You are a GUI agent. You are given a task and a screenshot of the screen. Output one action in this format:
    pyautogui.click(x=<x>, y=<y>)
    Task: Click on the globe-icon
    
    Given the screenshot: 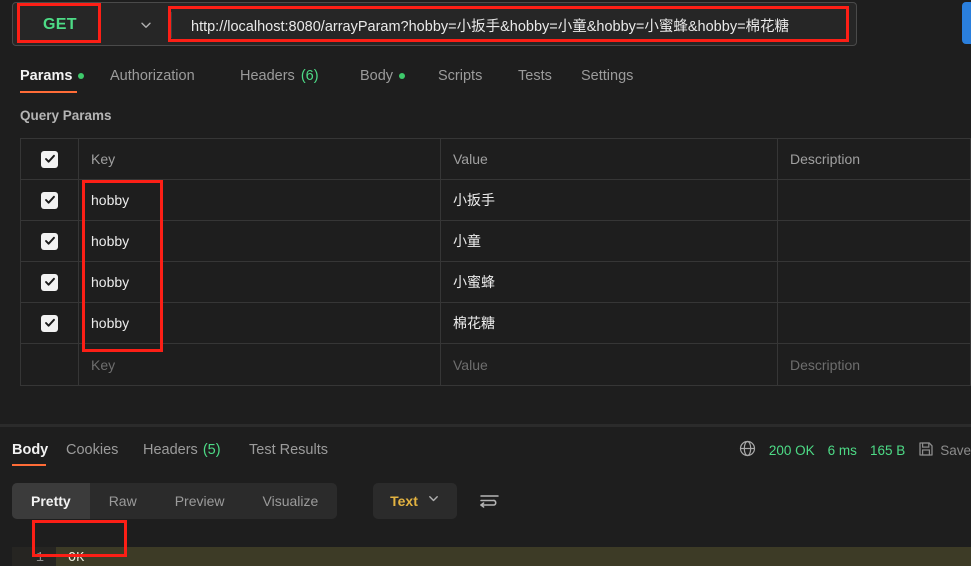 What is the action you would take?
    pyautogui.click(x=747, y=450)
    